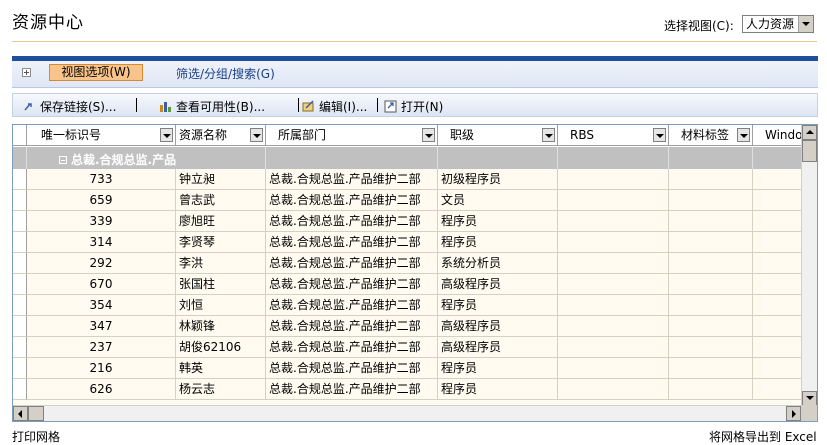 This screenshot has width=827, height=445. What do you see at coordinates (221, 305) in the screenshot?
I see `cell-name: 刘恒` at bounding box center [221, 305].